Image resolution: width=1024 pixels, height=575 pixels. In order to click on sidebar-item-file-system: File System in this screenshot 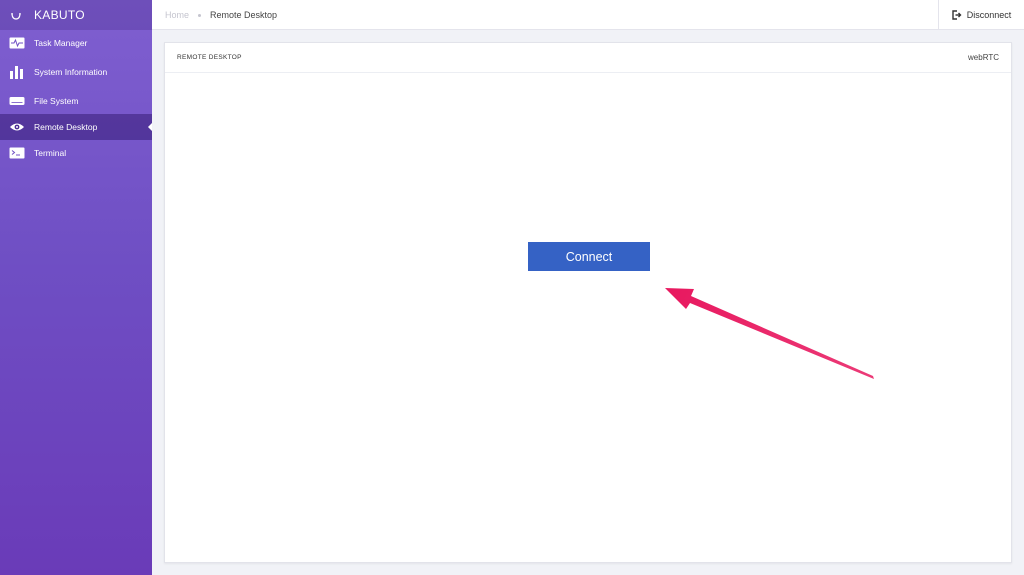, I will do `click(76, 101)`.